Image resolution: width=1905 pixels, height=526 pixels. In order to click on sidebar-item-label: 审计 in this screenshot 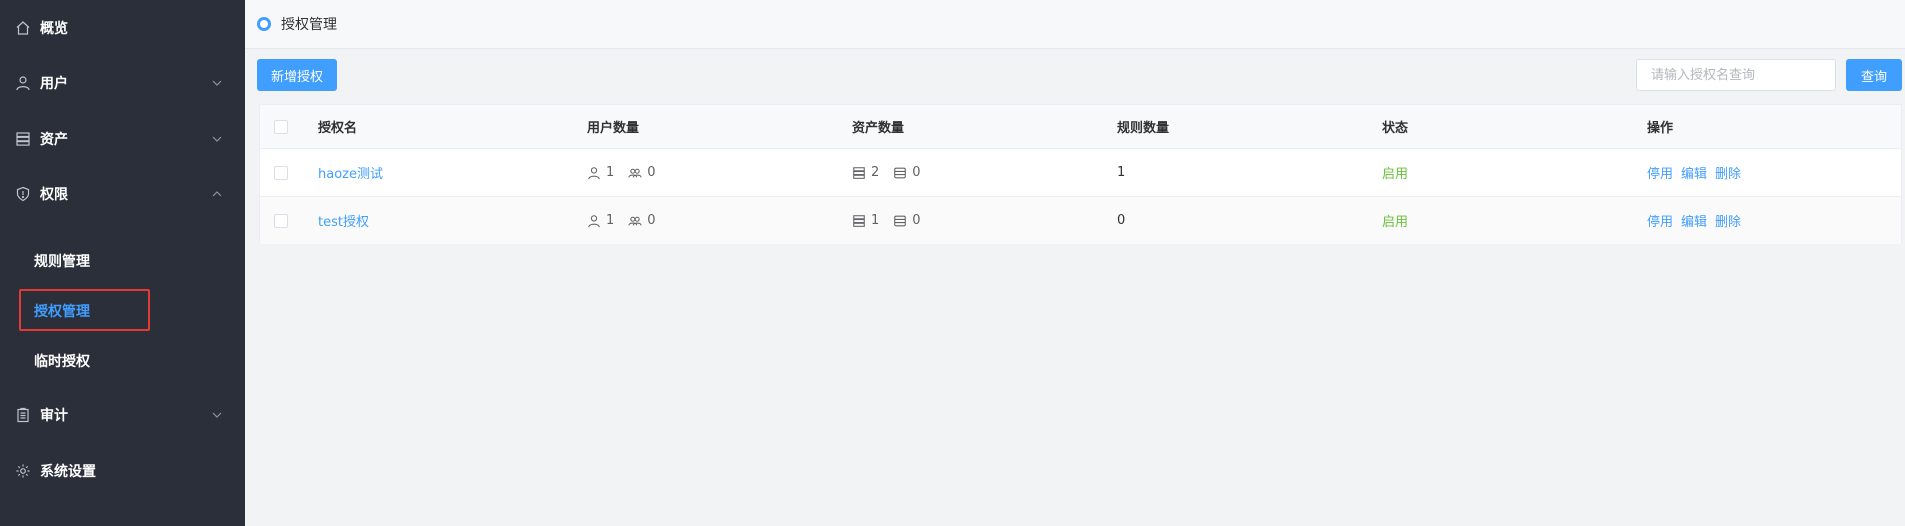, I will do `click(54, 416)`.